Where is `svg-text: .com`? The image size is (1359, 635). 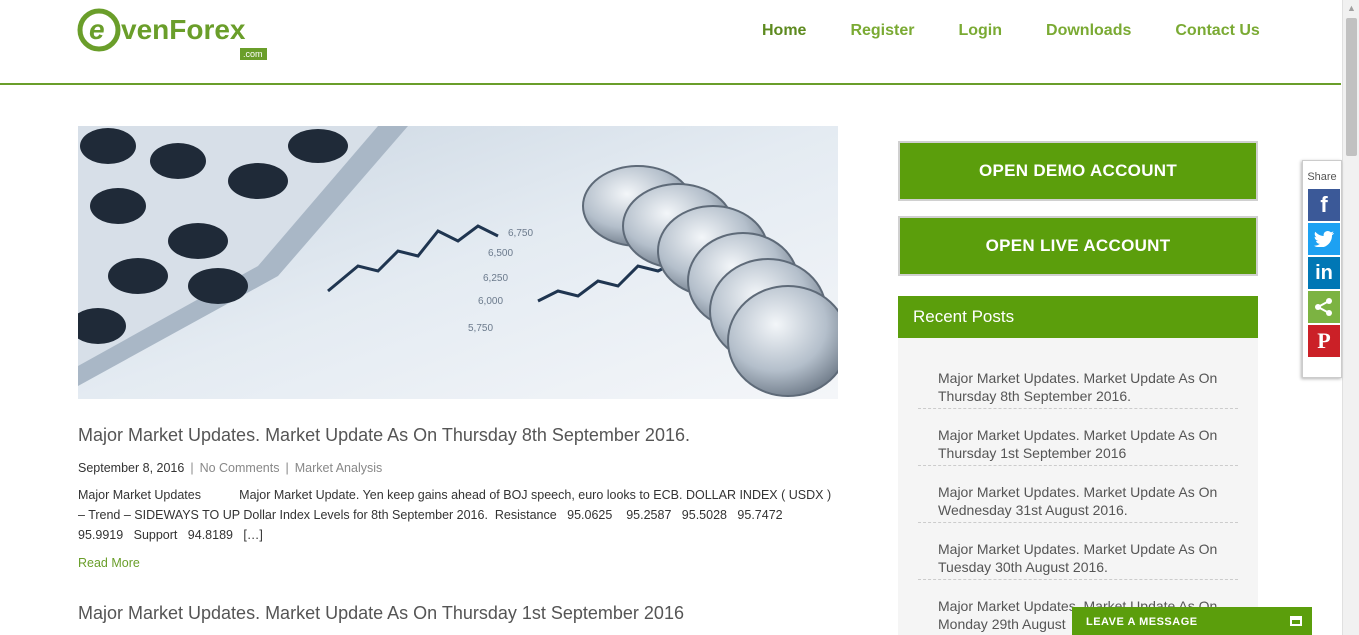
svg-text: .com is located at coordinates (253, 54).